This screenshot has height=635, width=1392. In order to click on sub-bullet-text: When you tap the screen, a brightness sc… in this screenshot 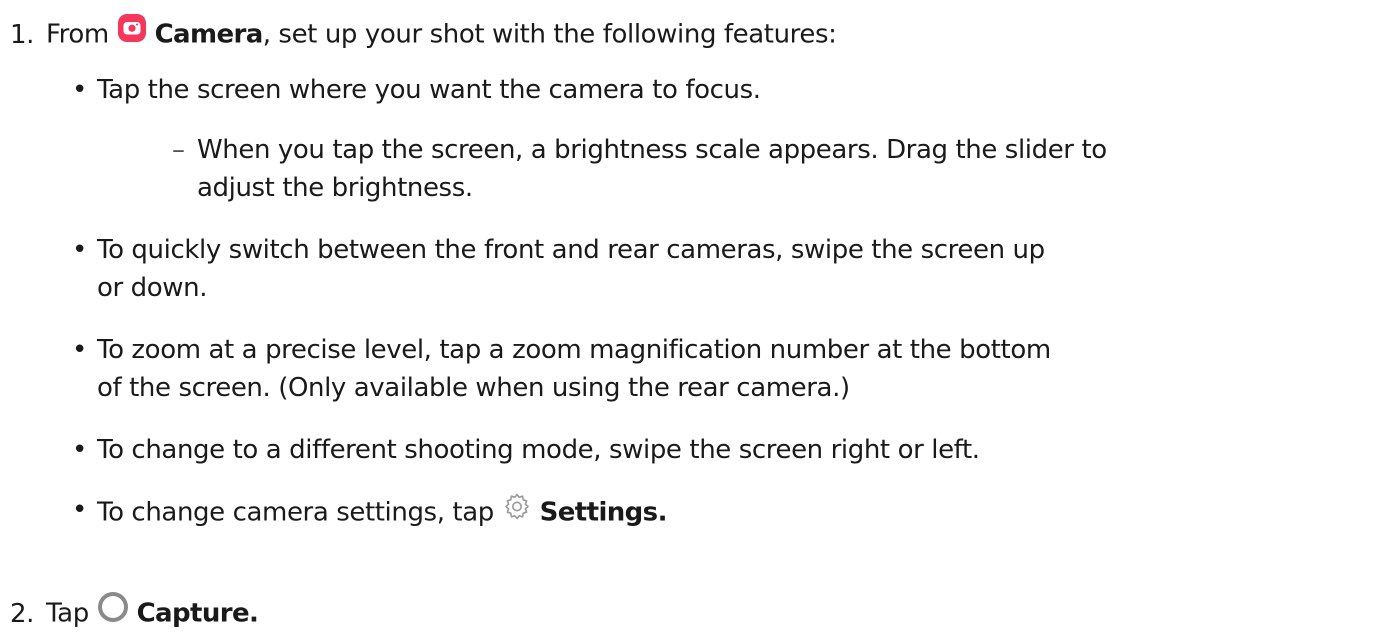, I will do `click(652, 150)`.